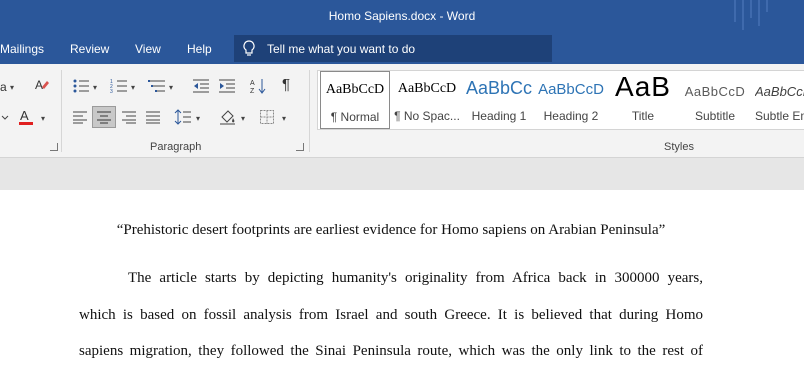 This screenshot has width=804, height=373. What do you see at coordinates (779, 116) in the screenshot?
I see `style-name: Subtle Em` at bounding box center [779, 116].